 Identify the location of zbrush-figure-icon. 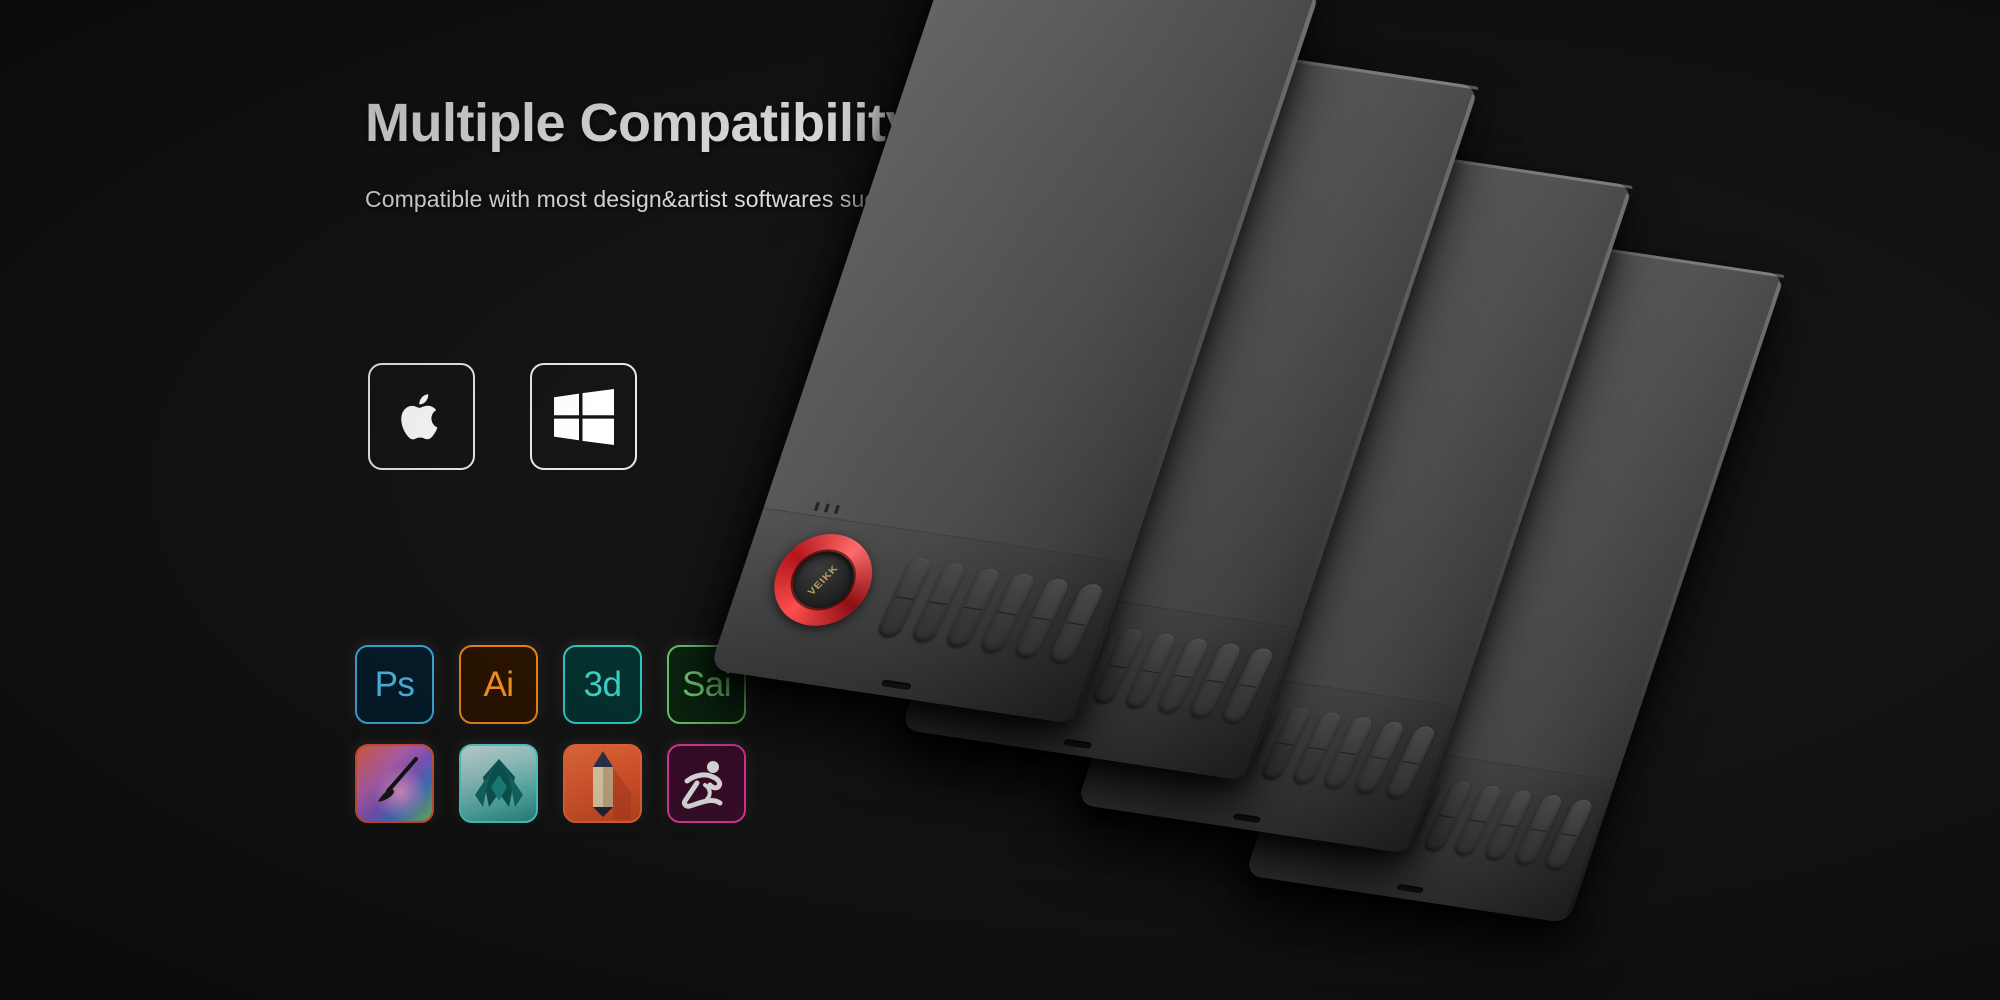
(707, 784).